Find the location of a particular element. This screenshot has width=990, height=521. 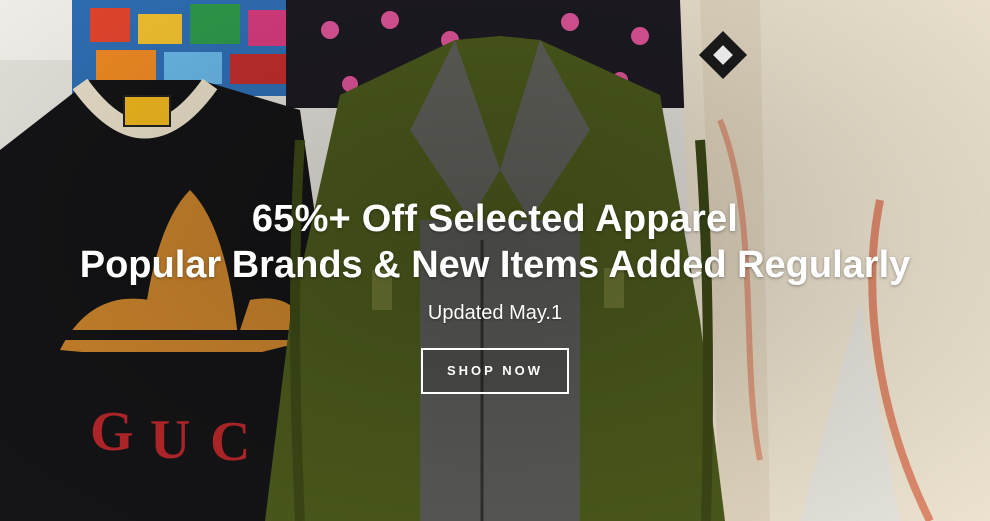

shop-now-button: SHOP NOW is located at coordinates (495, 371).